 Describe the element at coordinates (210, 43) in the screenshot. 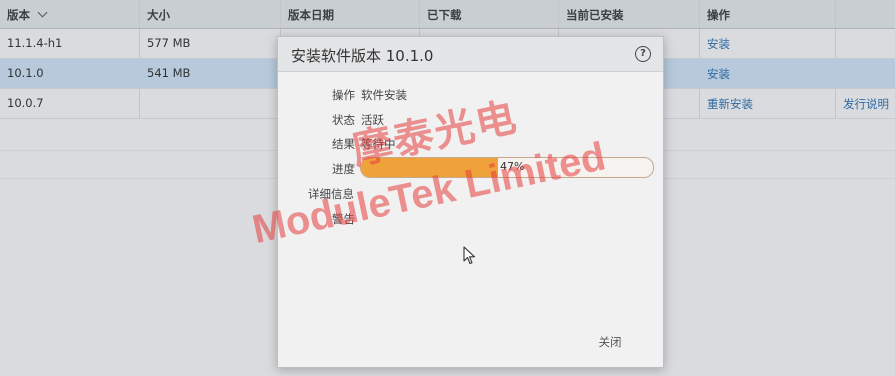

I see `size-cell: 577 MB` at that location.